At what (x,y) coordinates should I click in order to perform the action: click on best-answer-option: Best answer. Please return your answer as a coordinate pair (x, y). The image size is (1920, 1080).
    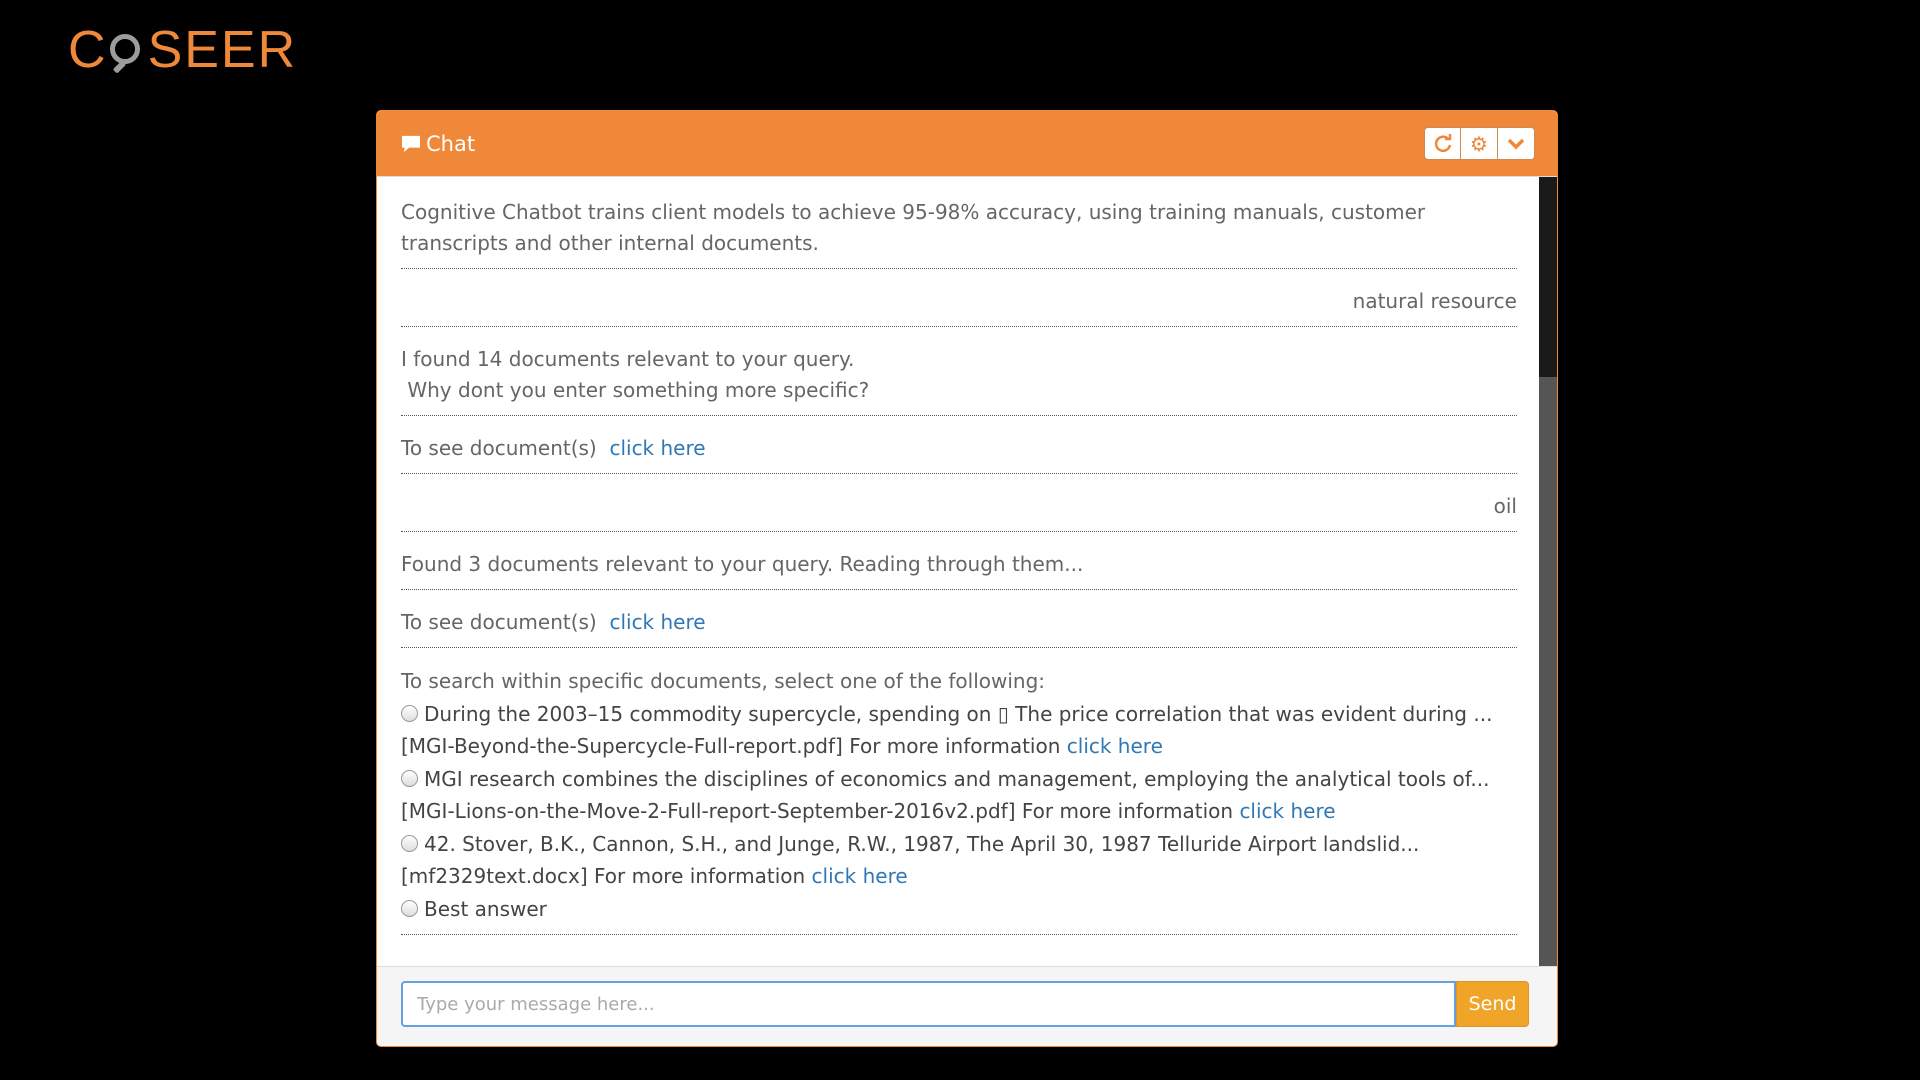
    Looking at the image, I should click on (959, 909).